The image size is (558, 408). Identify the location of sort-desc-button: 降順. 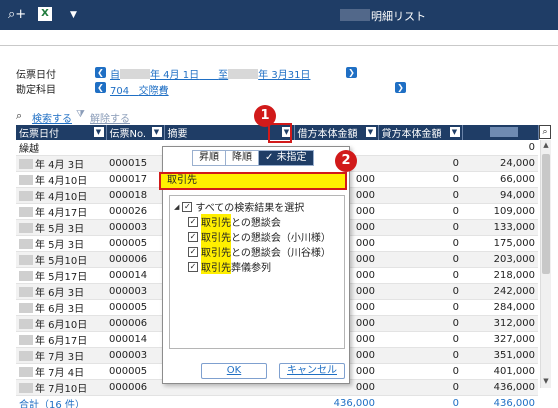
(242, 158).